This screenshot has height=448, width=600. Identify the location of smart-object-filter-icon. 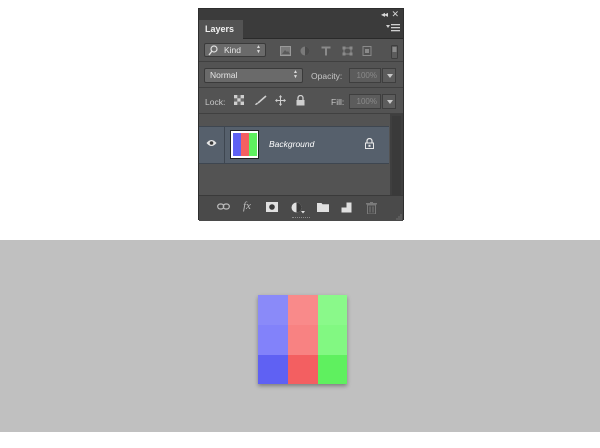
(367, 51).